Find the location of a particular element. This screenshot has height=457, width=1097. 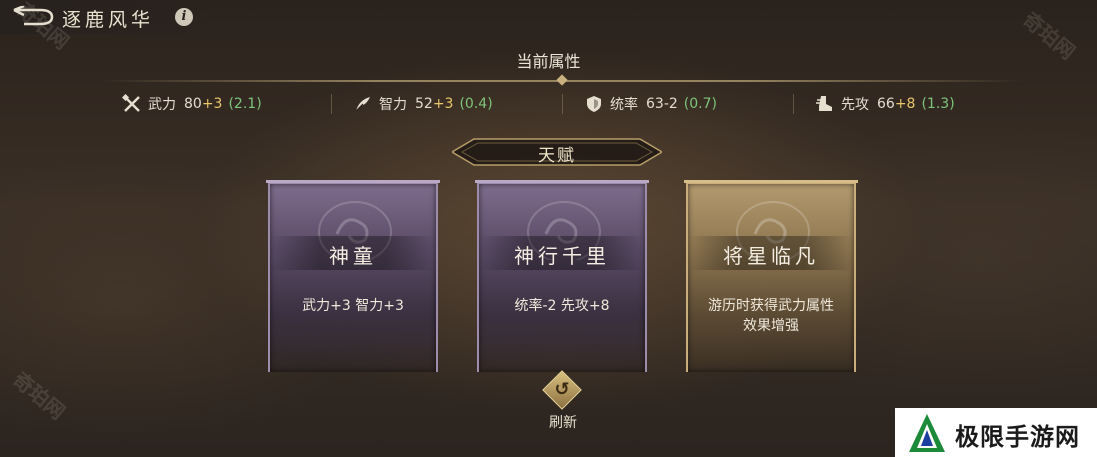

attribute-name: 先攻 is located at coordinates (855, 105).